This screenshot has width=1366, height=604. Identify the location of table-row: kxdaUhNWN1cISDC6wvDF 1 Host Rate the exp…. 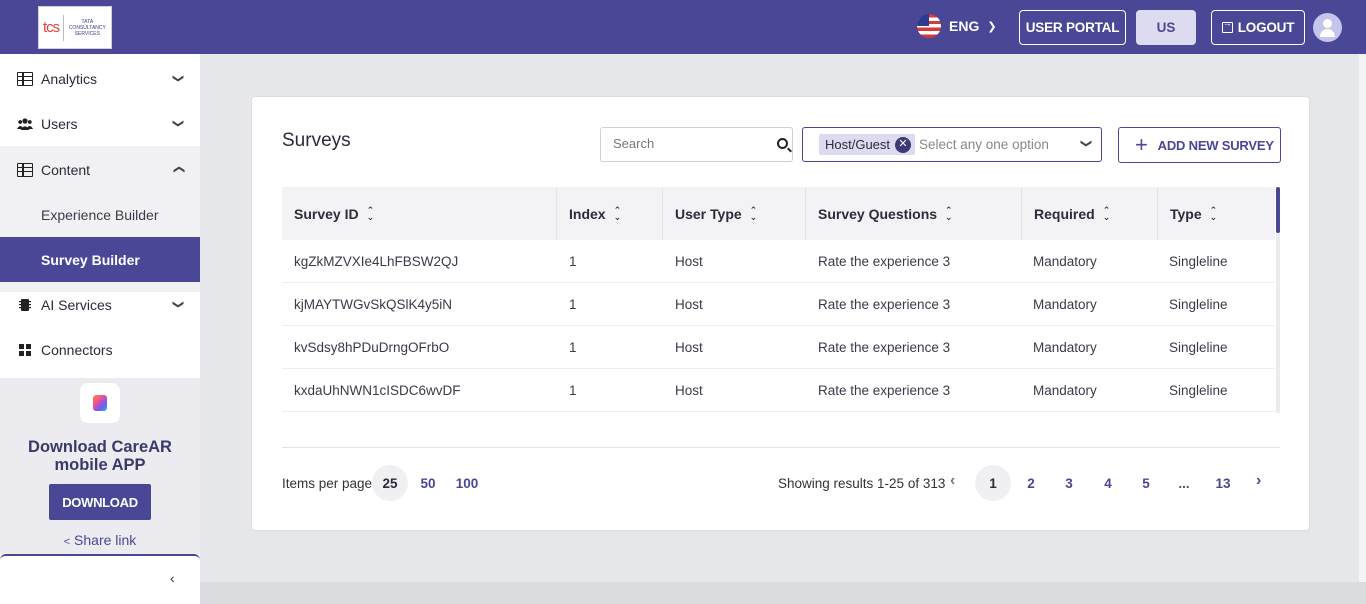
(778, 390).